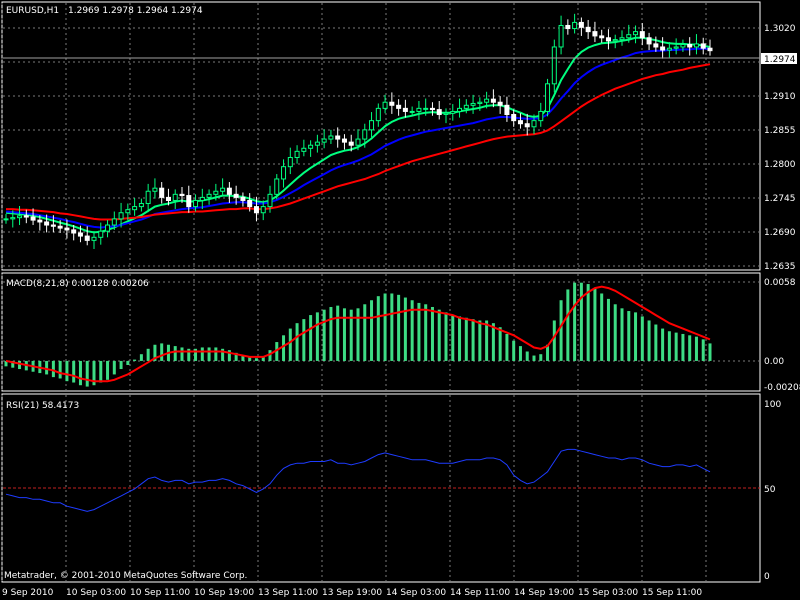  What do you see at coordinates (480, 593) in the screenshot?
I see `time-tick: 14 Sep 11:00` at bounding box center [480, 593].